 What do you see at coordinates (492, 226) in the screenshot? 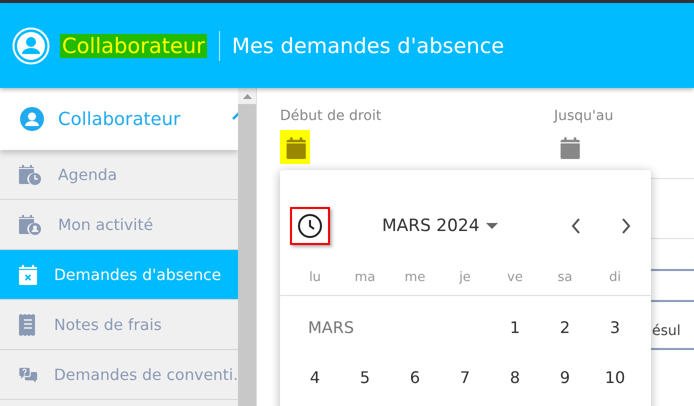
I see `caret-icon` at bounding box center [492, 226].